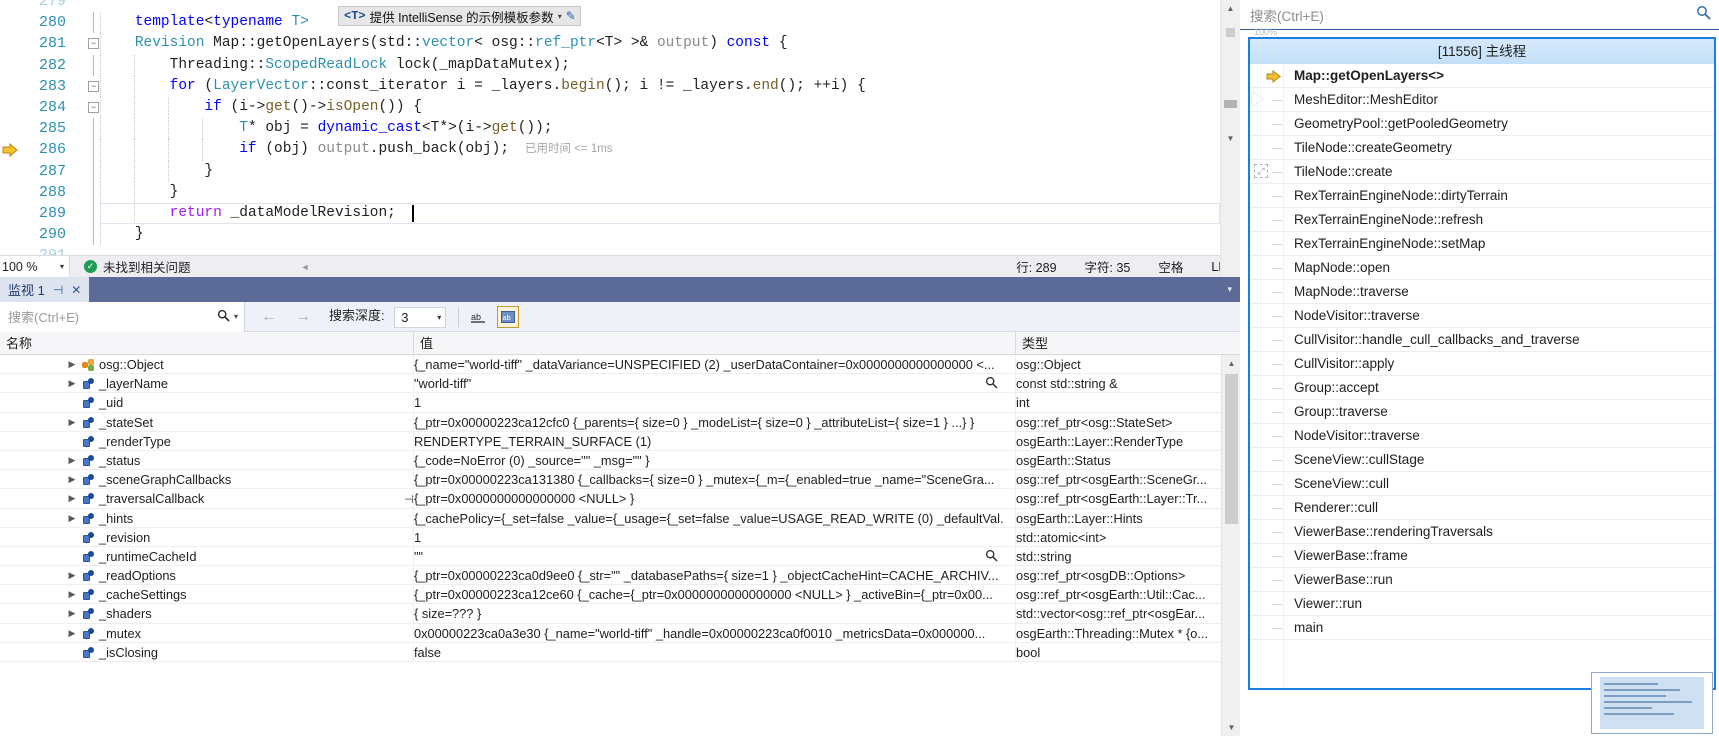 The image size is (1719, 736). What do you see at coordinates (207, 343) in the screenshot?
I see `column-header-name: 名称` at bounding box center [207, 343].